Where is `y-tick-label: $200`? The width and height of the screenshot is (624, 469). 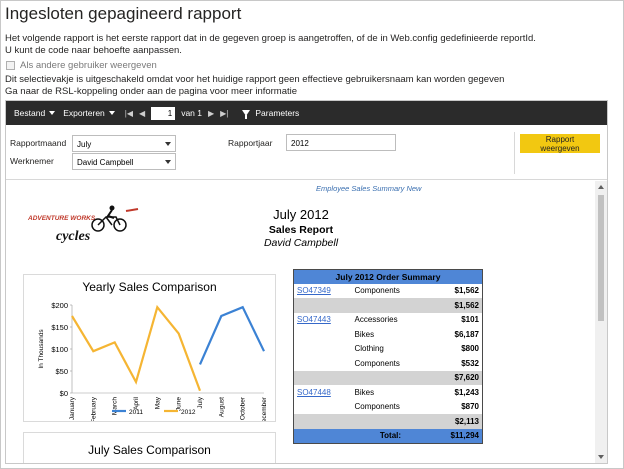
y-tick-label: $200 is located at coordinates (59, 305).